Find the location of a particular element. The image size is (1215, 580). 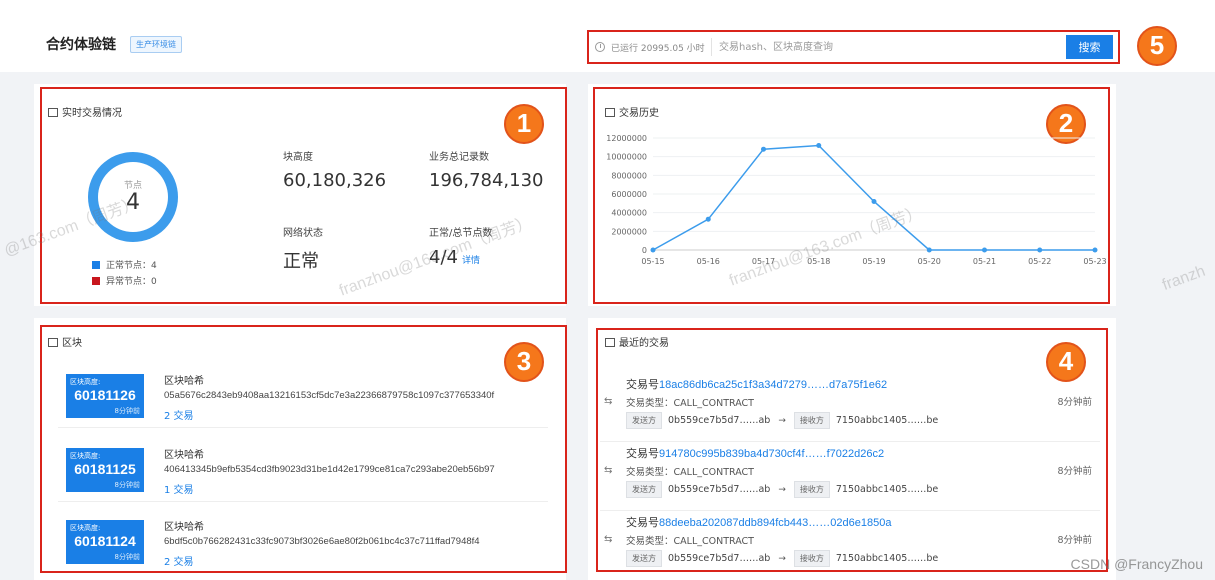

tx-hash-link: 88deeba202087ddb894fcb443……02d6e1850a is located at coordinates (775, 523).